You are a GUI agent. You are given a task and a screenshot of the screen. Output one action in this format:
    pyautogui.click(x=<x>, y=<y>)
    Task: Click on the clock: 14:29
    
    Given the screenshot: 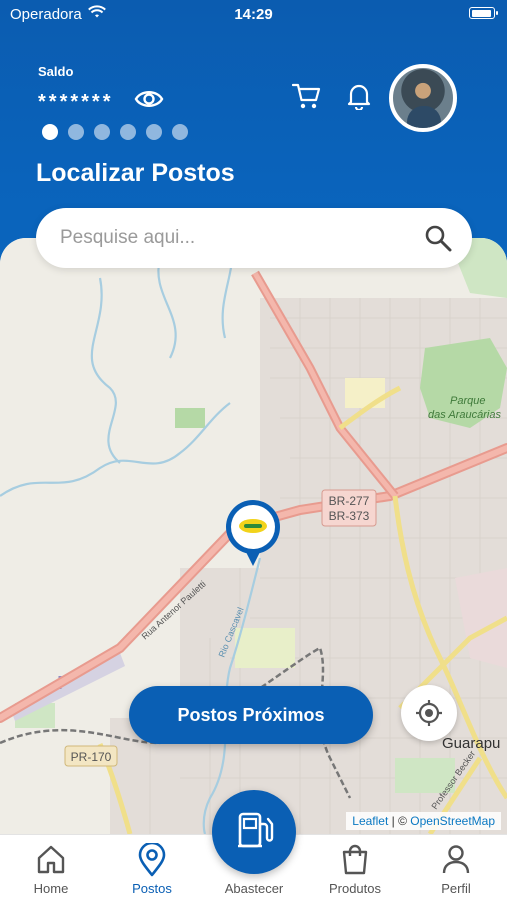 What is the action you would take?
    pyautogui.click(x=253, y=14)
    